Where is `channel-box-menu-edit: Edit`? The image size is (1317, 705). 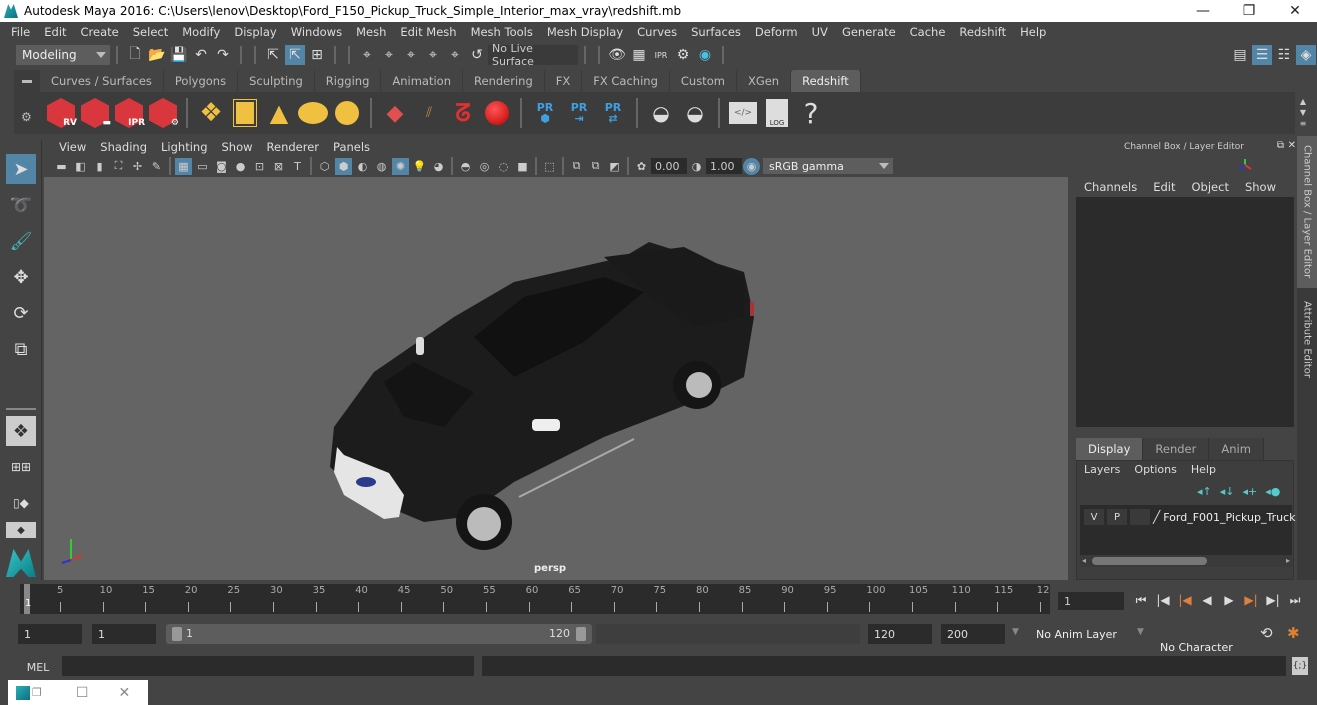
channel-box-menu-edit: Edit is located at coordinates (1164, 187).